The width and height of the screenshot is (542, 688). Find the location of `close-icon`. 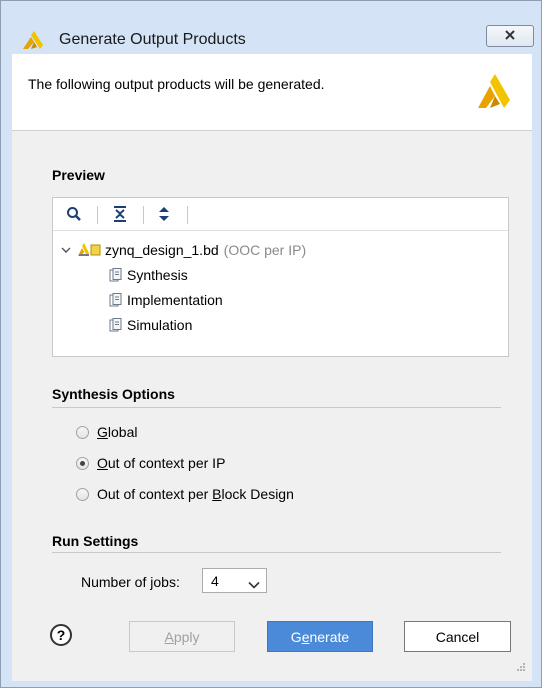

close-icon is located at coordinates (510, 36).